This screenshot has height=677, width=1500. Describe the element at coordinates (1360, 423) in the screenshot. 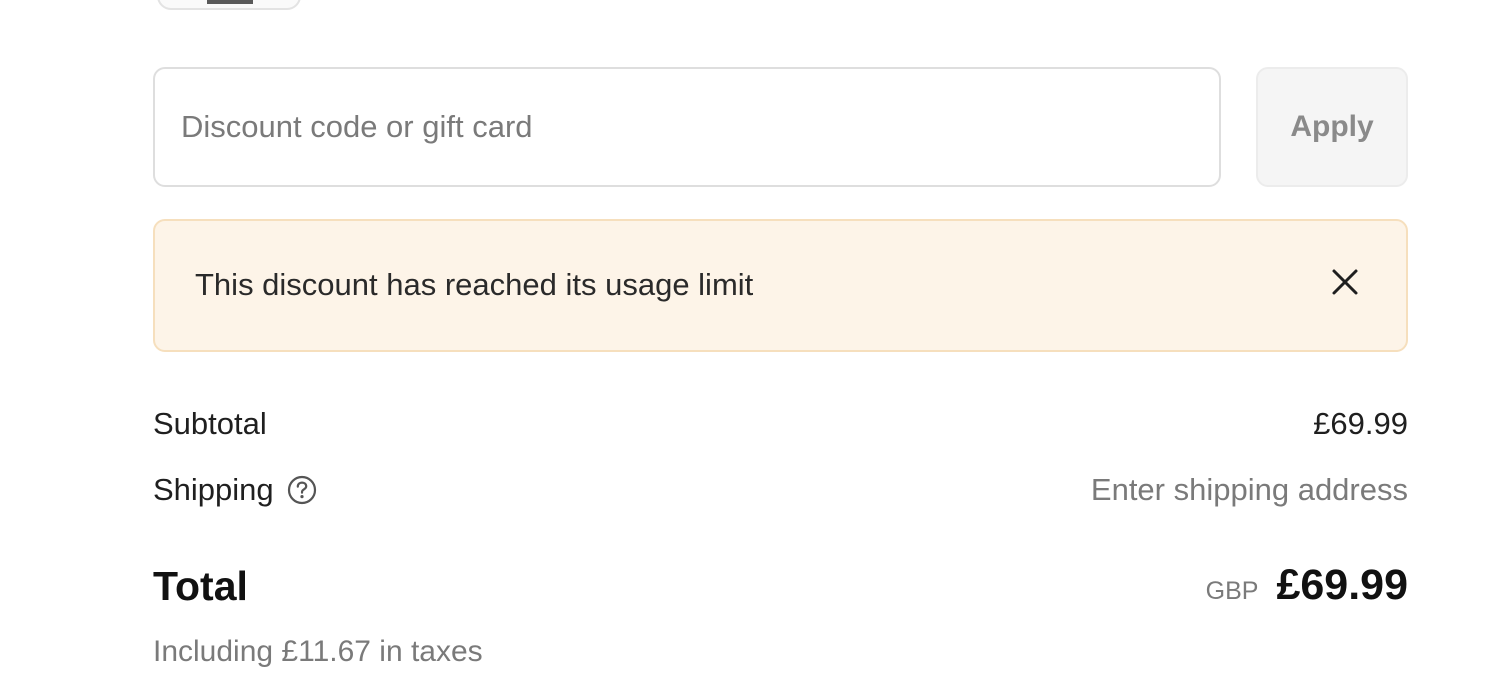

I see `subtotal-value: £69.99` at that location.